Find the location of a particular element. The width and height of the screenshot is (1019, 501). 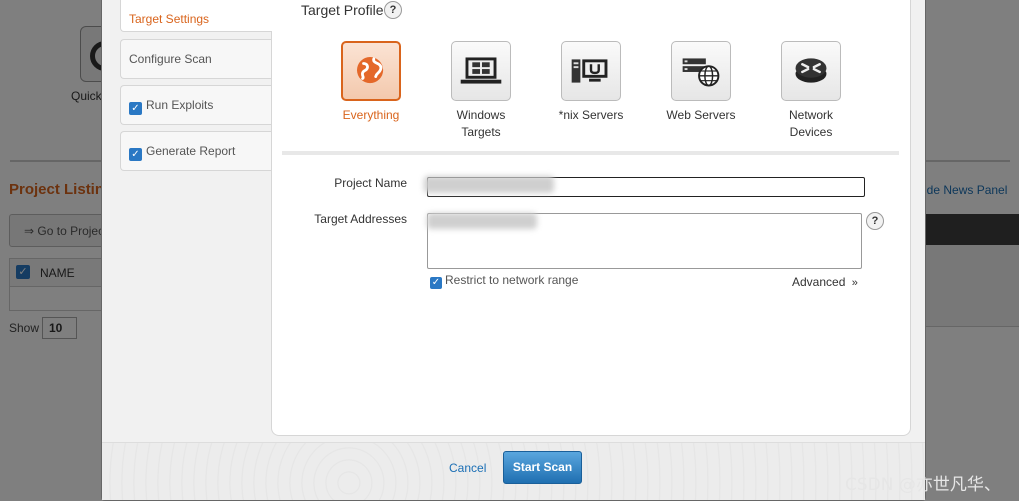

redacted-target-addresses is located at coordinates (482, 221).